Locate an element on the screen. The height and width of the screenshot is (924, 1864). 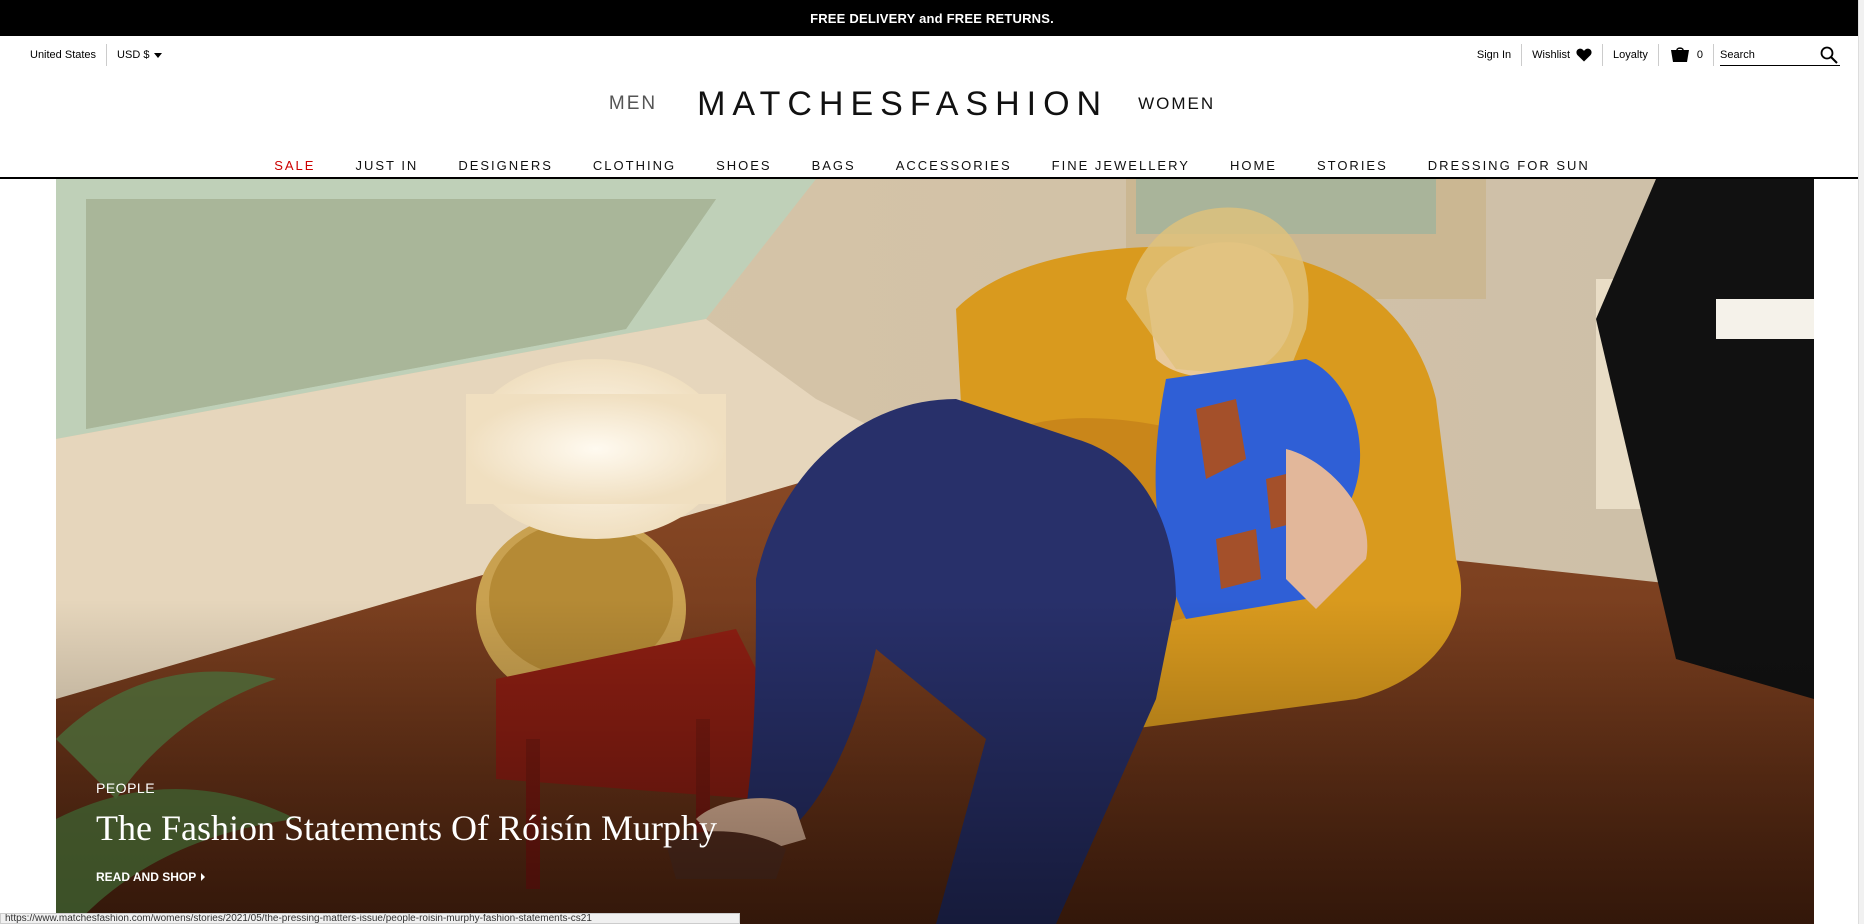
nav-item-designers: DESIGNERS is located at coordinates (505, 165).